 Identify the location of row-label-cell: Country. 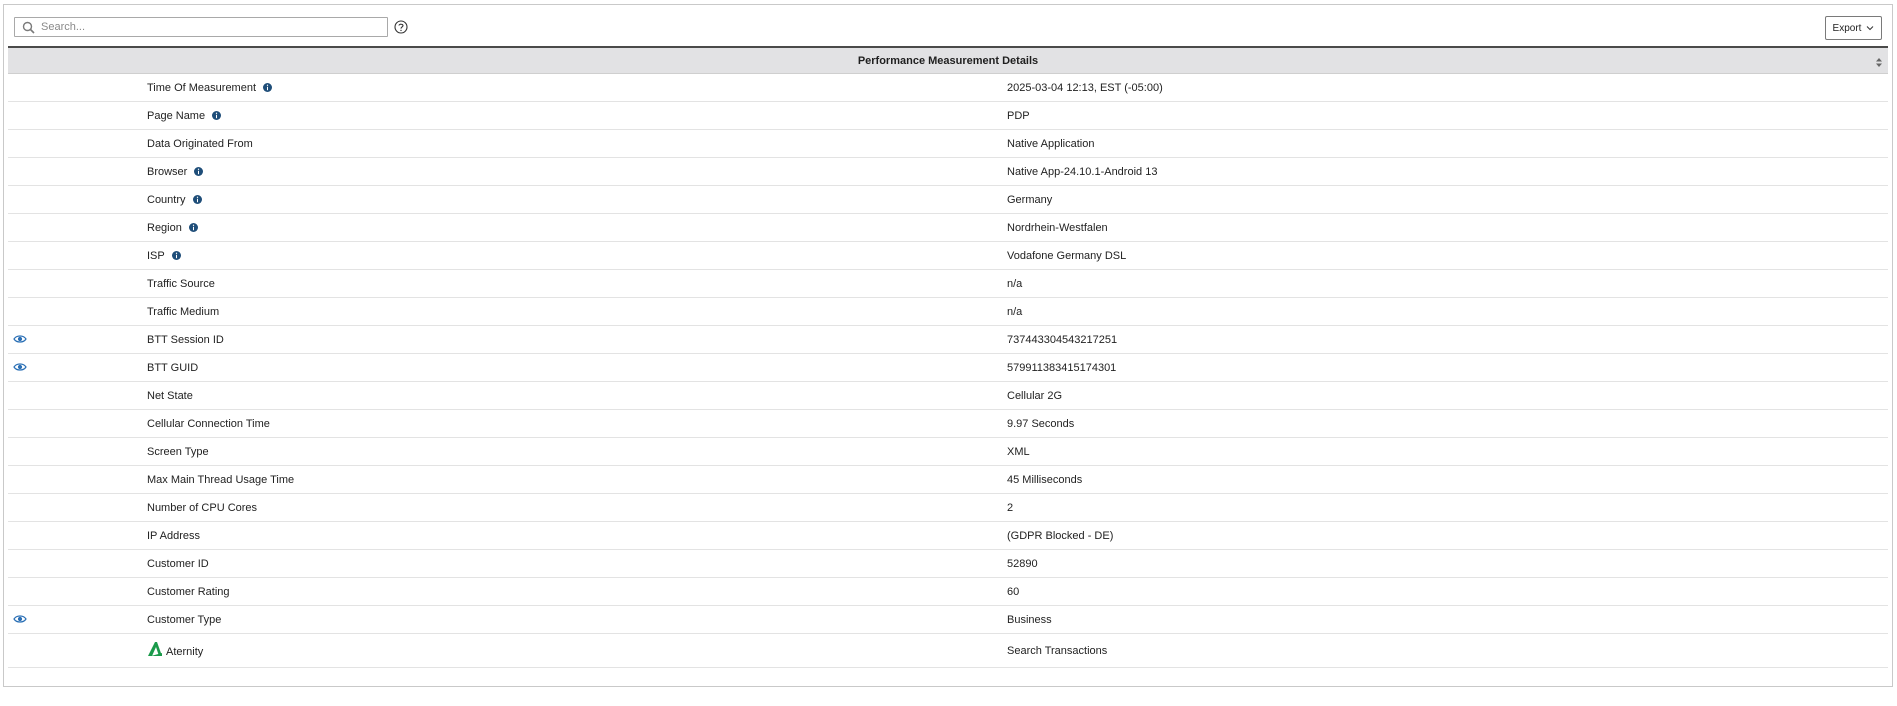
(174, 200).